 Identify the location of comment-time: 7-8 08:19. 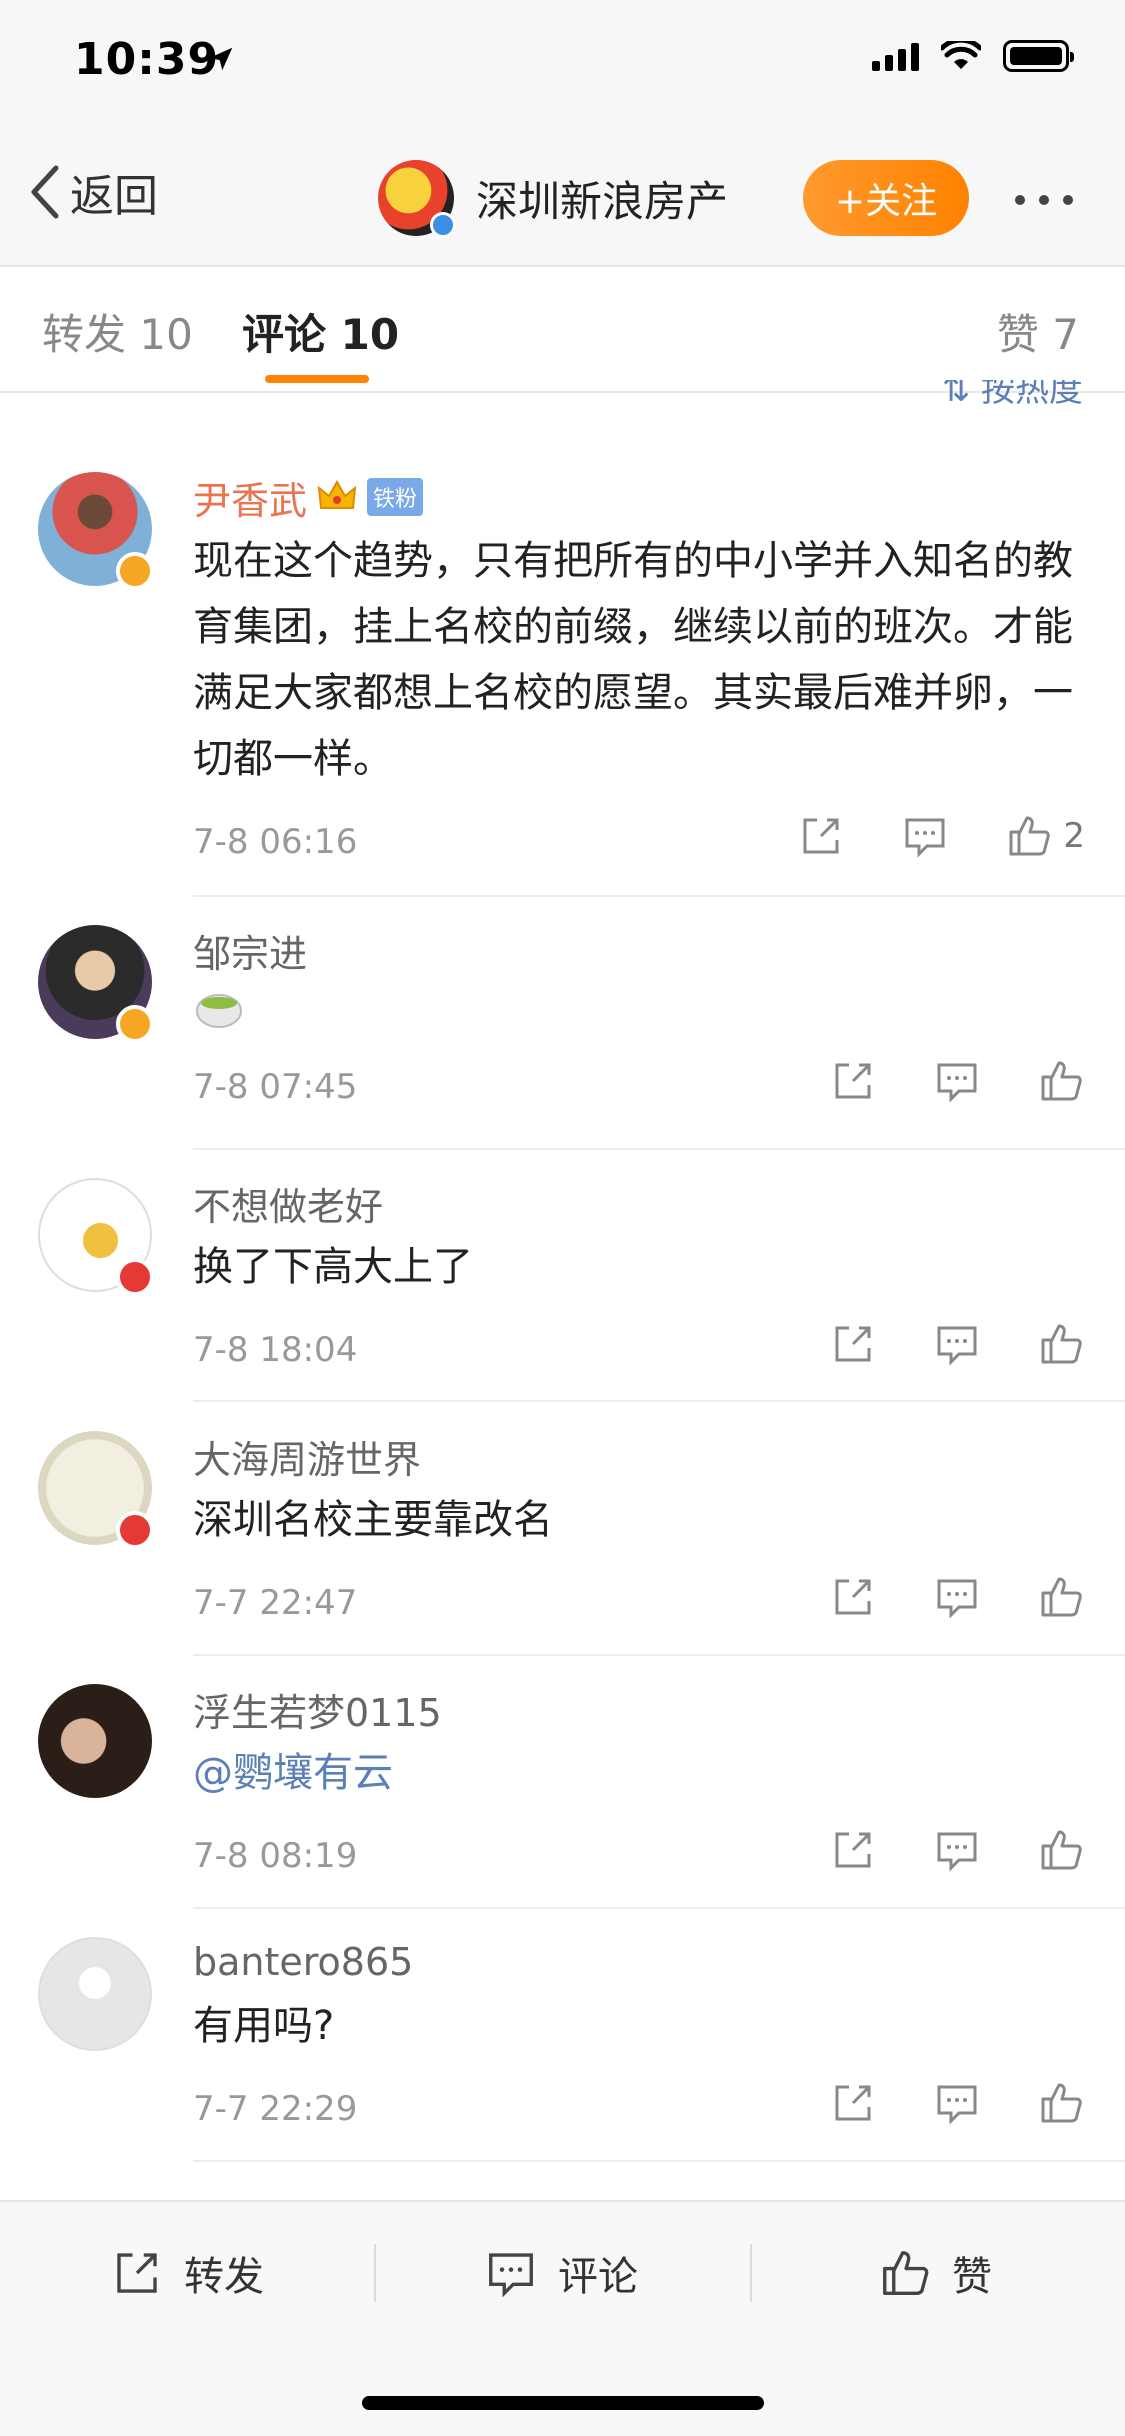
(275, 1856).